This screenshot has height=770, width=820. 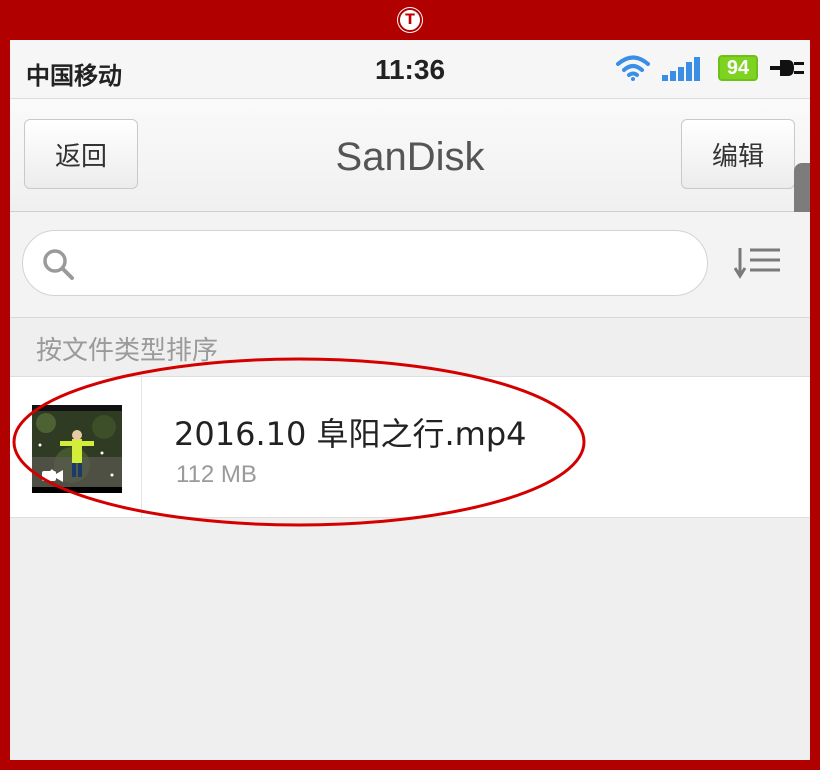 What do you see at coordinates (53, 478) in the screenshot?
I see `video-camera-icon` at bounding box center [53, 478].